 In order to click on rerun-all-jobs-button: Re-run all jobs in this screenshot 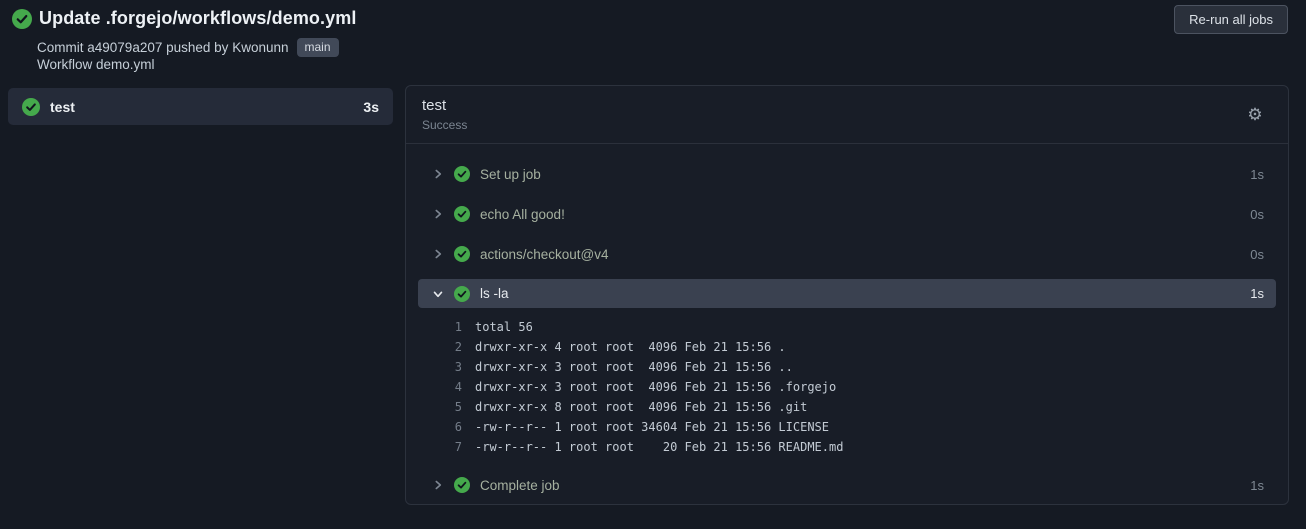, I will do `click(1231, 19)`.